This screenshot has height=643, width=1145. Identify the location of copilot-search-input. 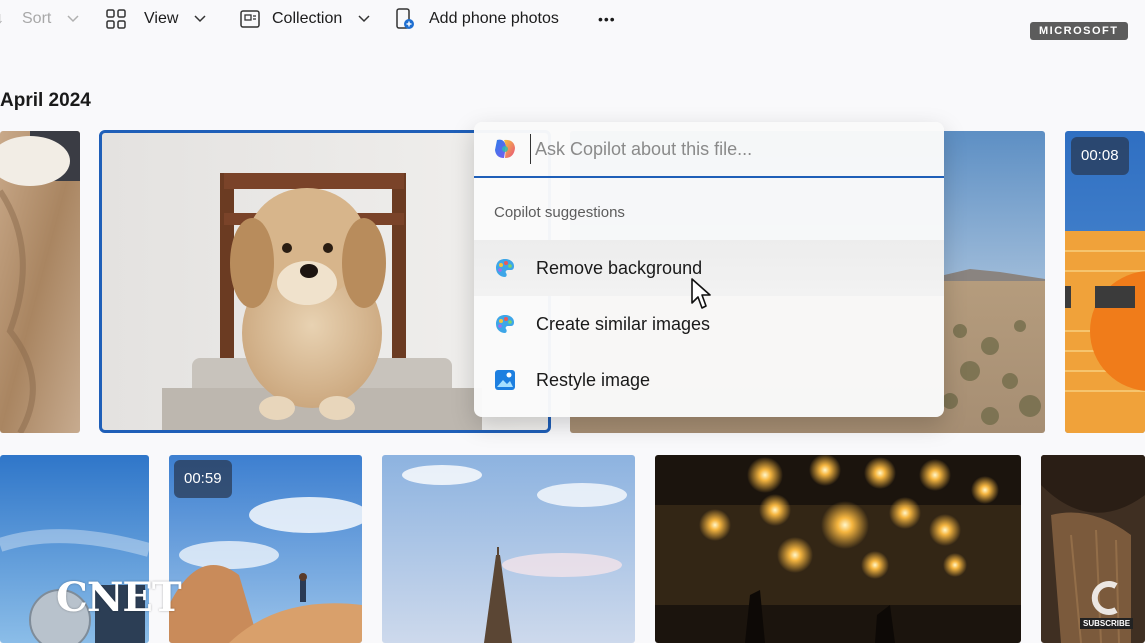
(728, 149).